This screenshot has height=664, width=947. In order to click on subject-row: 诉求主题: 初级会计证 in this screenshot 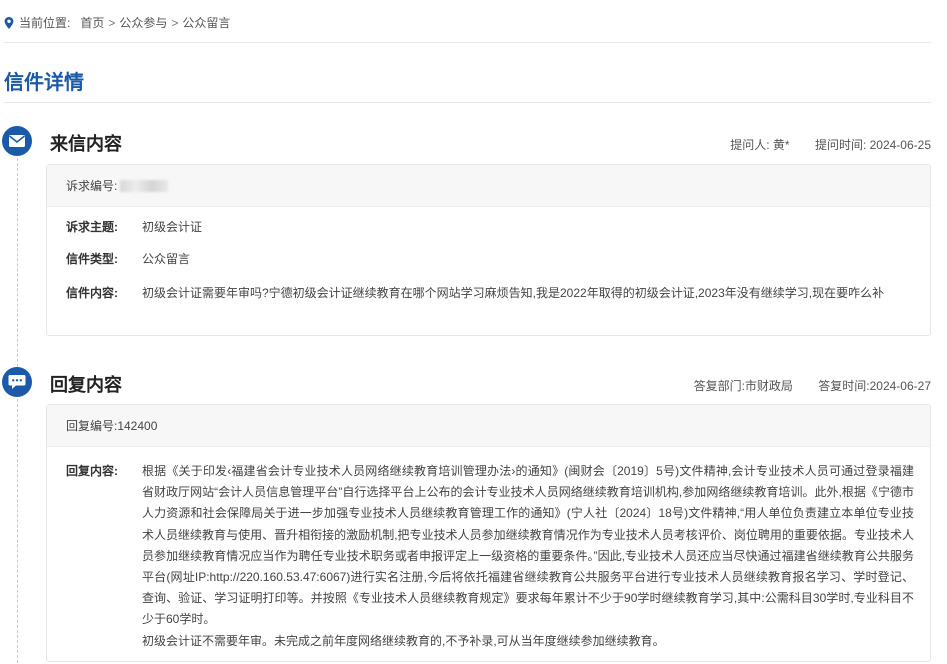, I will do `click(488, 227)`.